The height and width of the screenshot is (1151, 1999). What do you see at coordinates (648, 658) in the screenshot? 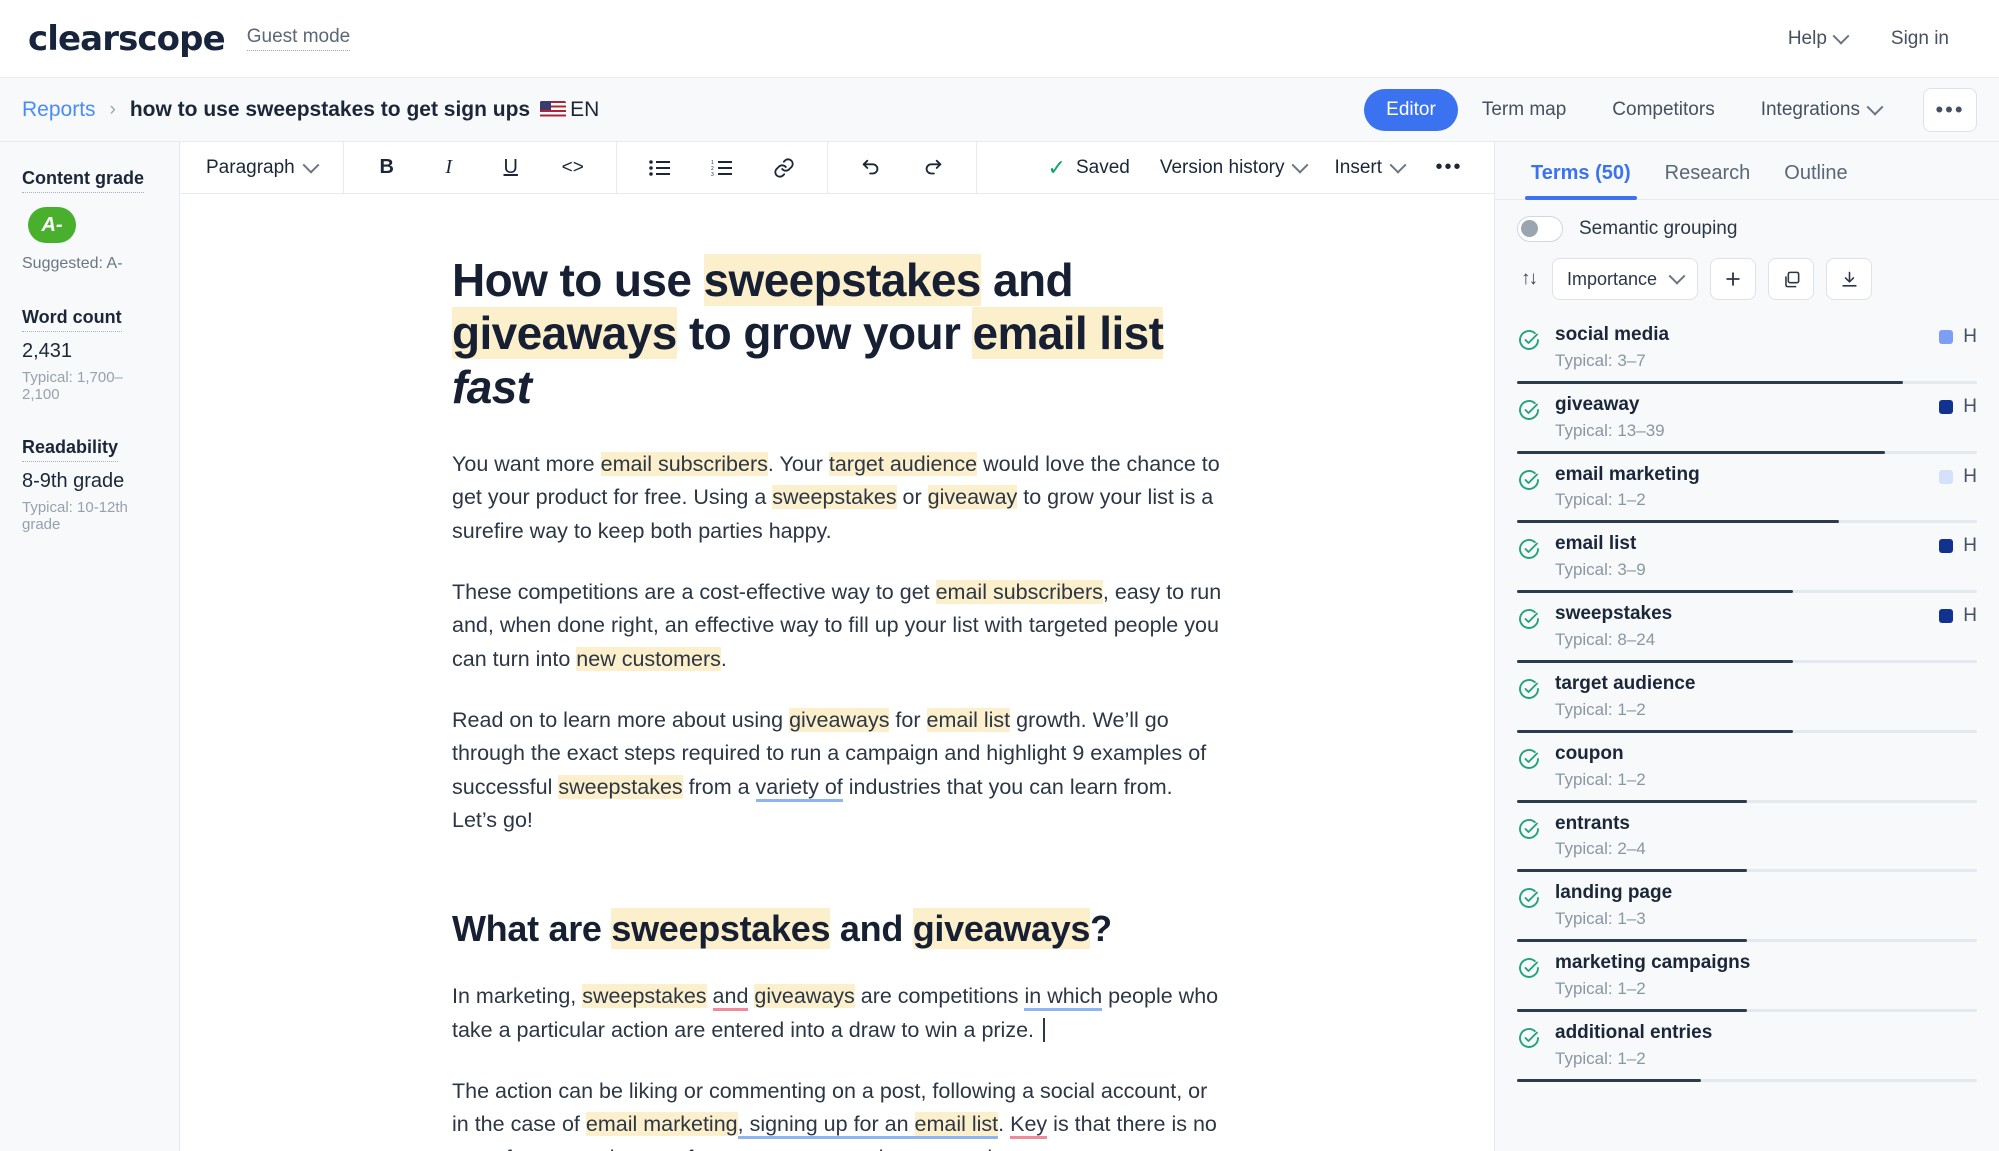
I see `term-highlight: new customers` at bounding box center [648, 658].